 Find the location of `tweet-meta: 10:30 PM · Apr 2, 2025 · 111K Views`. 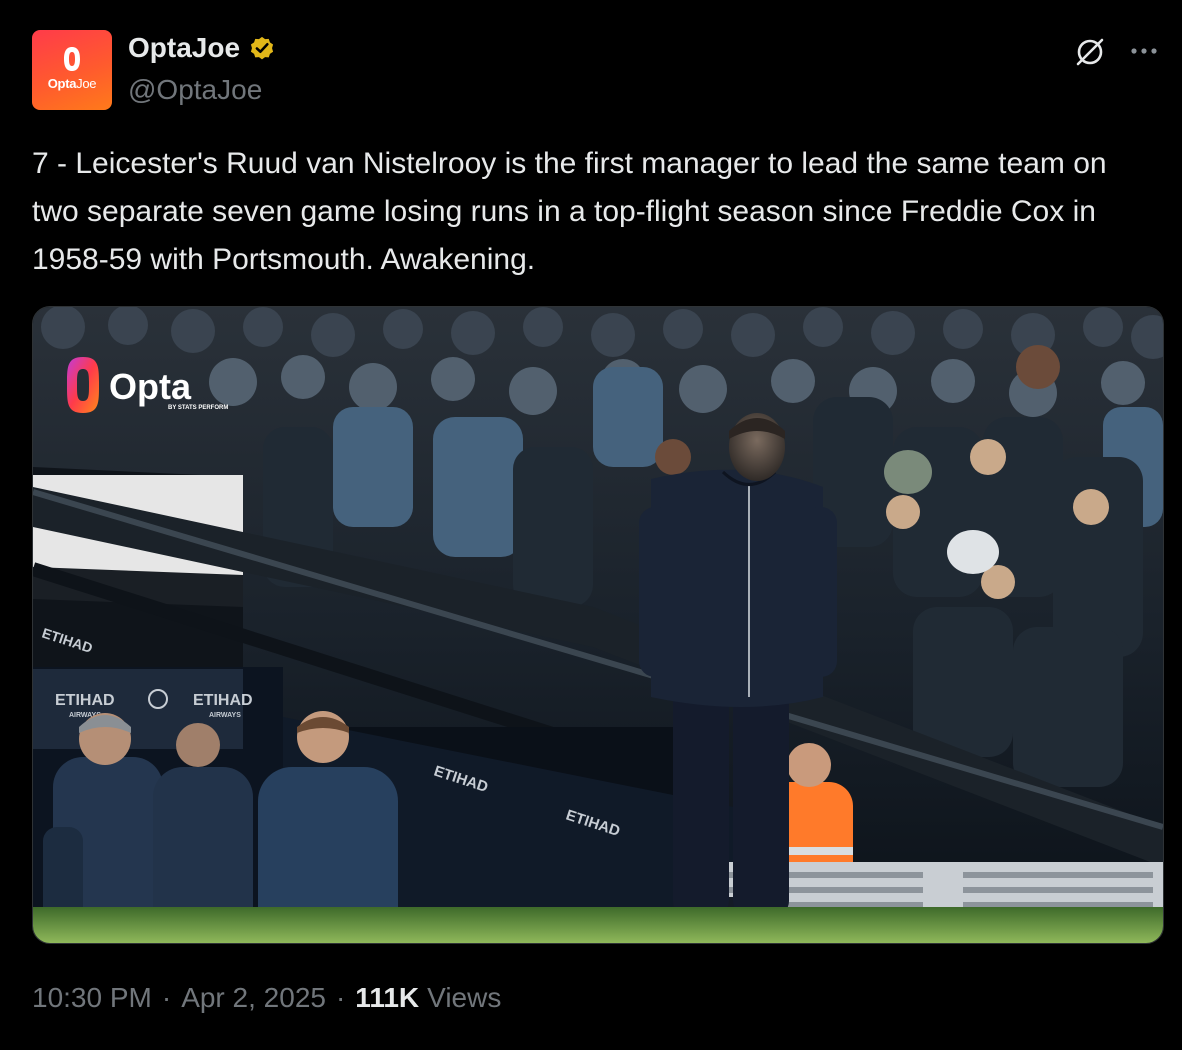

tweet-meta: 10:30 PM · Apr 2, 2025 · 111K Views is located at coordinates (266, 998).